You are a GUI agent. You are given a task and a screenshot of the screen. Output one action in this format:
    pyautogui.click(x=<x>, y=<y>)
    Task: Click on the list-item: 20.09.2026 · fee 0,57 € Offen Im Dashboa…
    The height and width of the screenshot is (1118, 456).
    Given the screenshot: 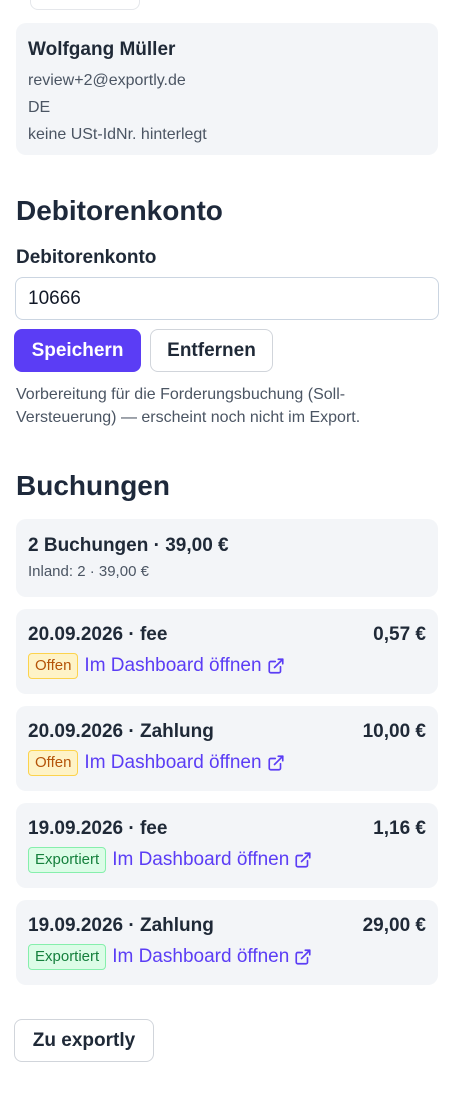 What is the action you would take?
    pyautogui.click(x=227, y=651)
    